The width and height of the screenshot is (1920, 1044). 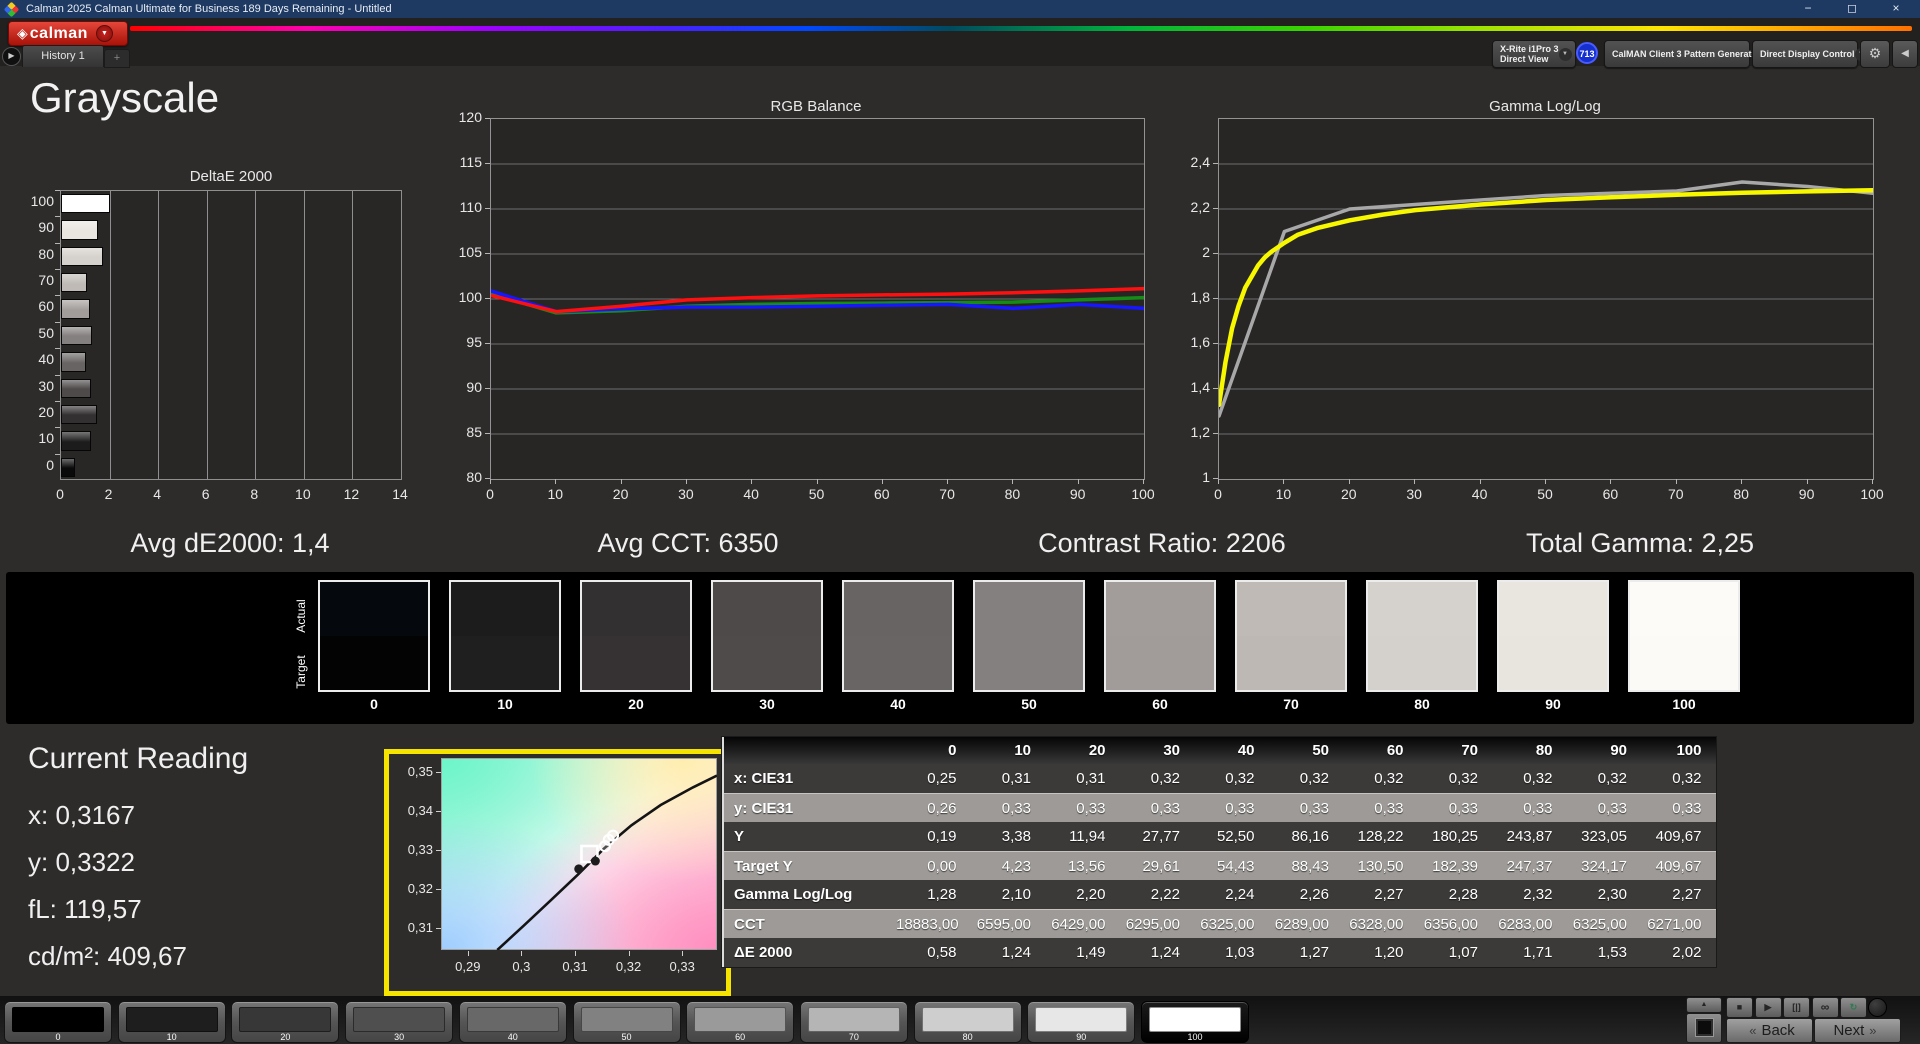 What do you see at coordinates (1235, 836) in the screenshot?
I see `table-cell: 52,50` at bounding box center [1235, 836].